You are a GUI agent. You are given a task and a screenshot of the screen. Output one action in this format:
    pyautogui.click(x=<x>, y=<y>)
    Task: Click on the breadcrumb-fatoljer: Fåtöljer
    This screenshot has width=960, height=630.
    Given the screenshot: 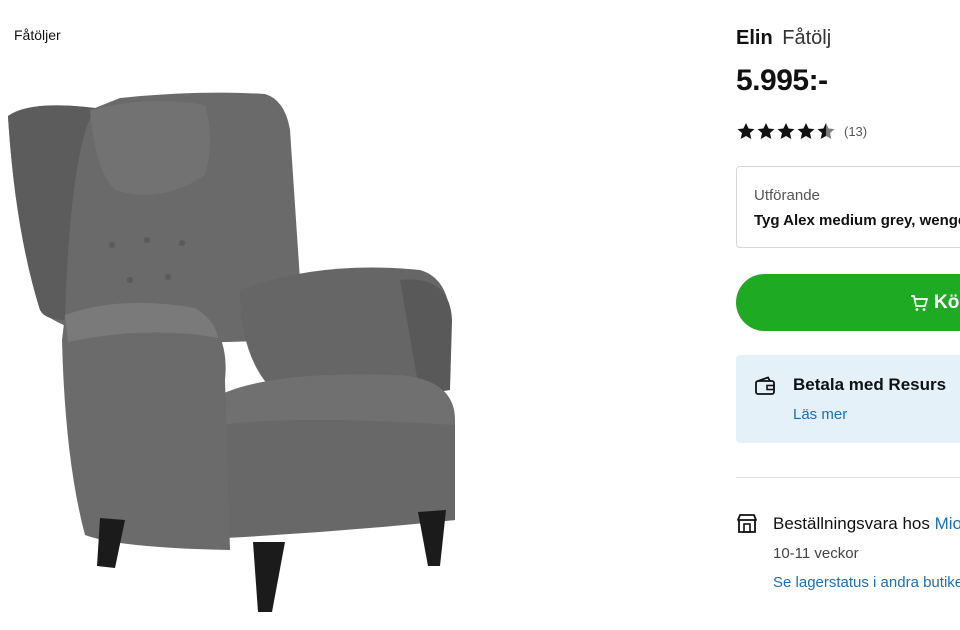 What is the action you would take?
    pyautogui.click(x=37, y=35)
    